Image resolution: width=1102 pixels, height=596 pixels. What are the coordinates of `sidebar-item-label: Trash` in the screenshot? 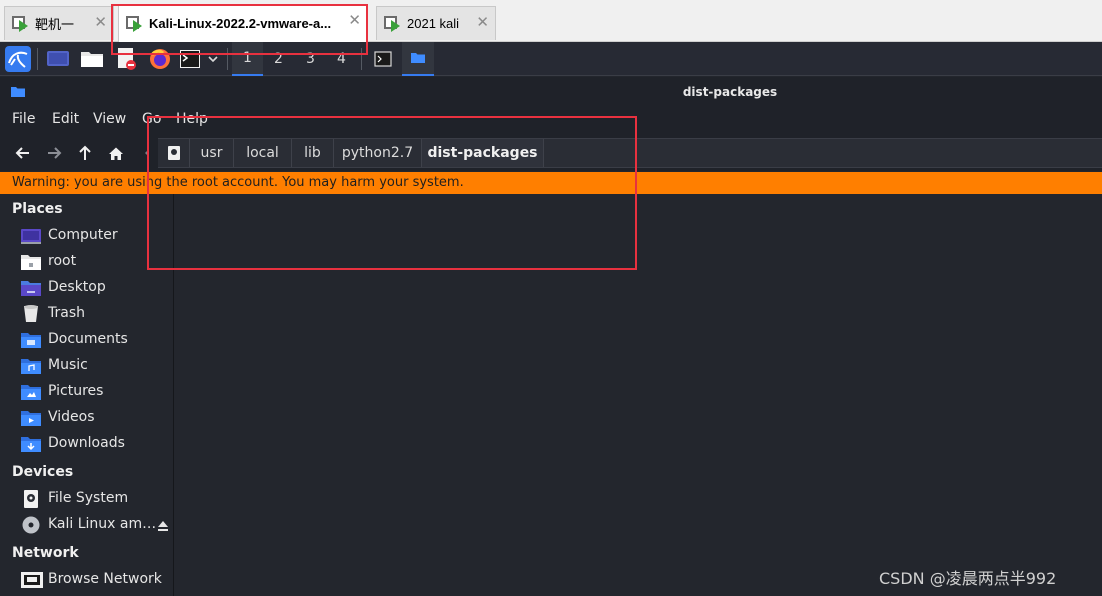 It's located at (66, 313).